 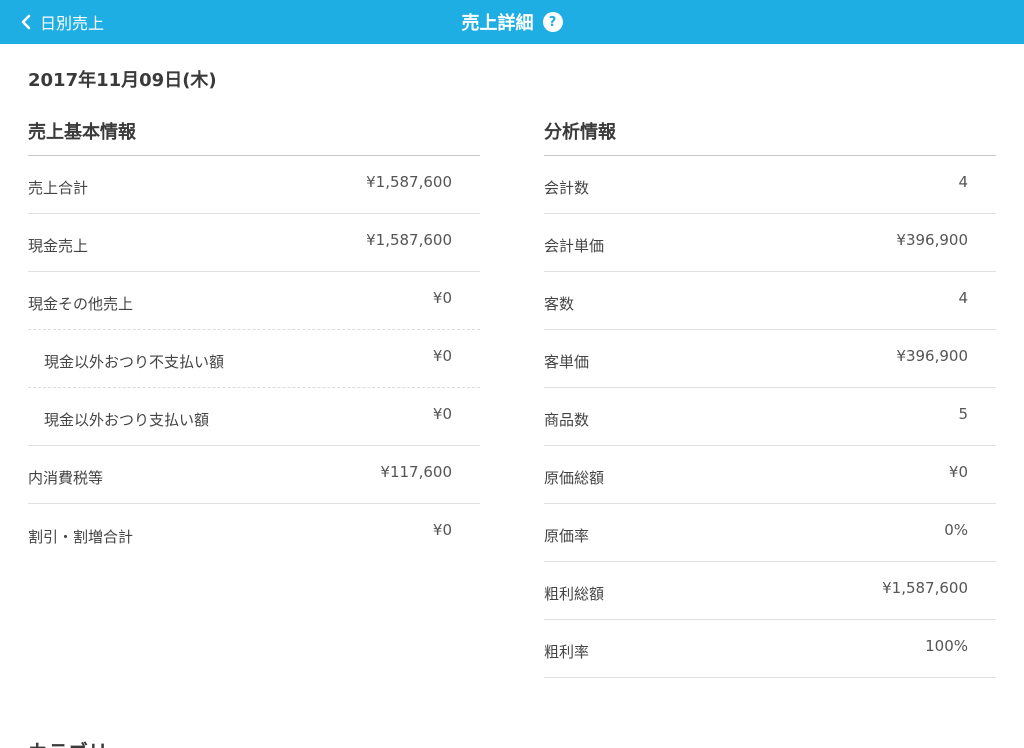 What do you see at coordinates (78, 742) in the screenshot?
I see `category-header: カテゴリー` at bounding box center [78, 742].